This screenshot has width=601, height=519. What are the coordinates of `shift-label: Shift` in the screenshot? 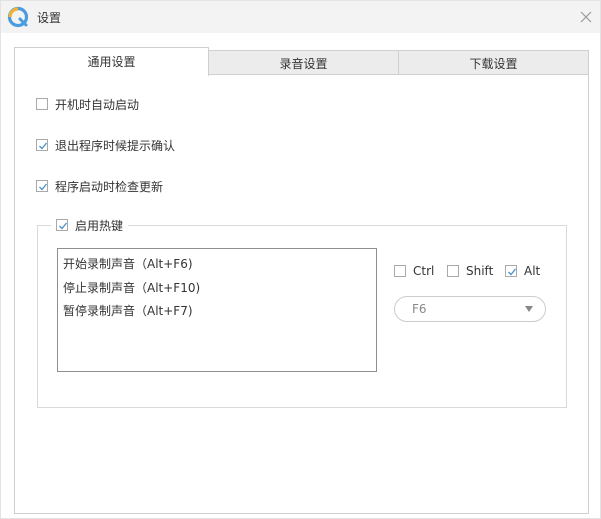 It's located at (480, 271).